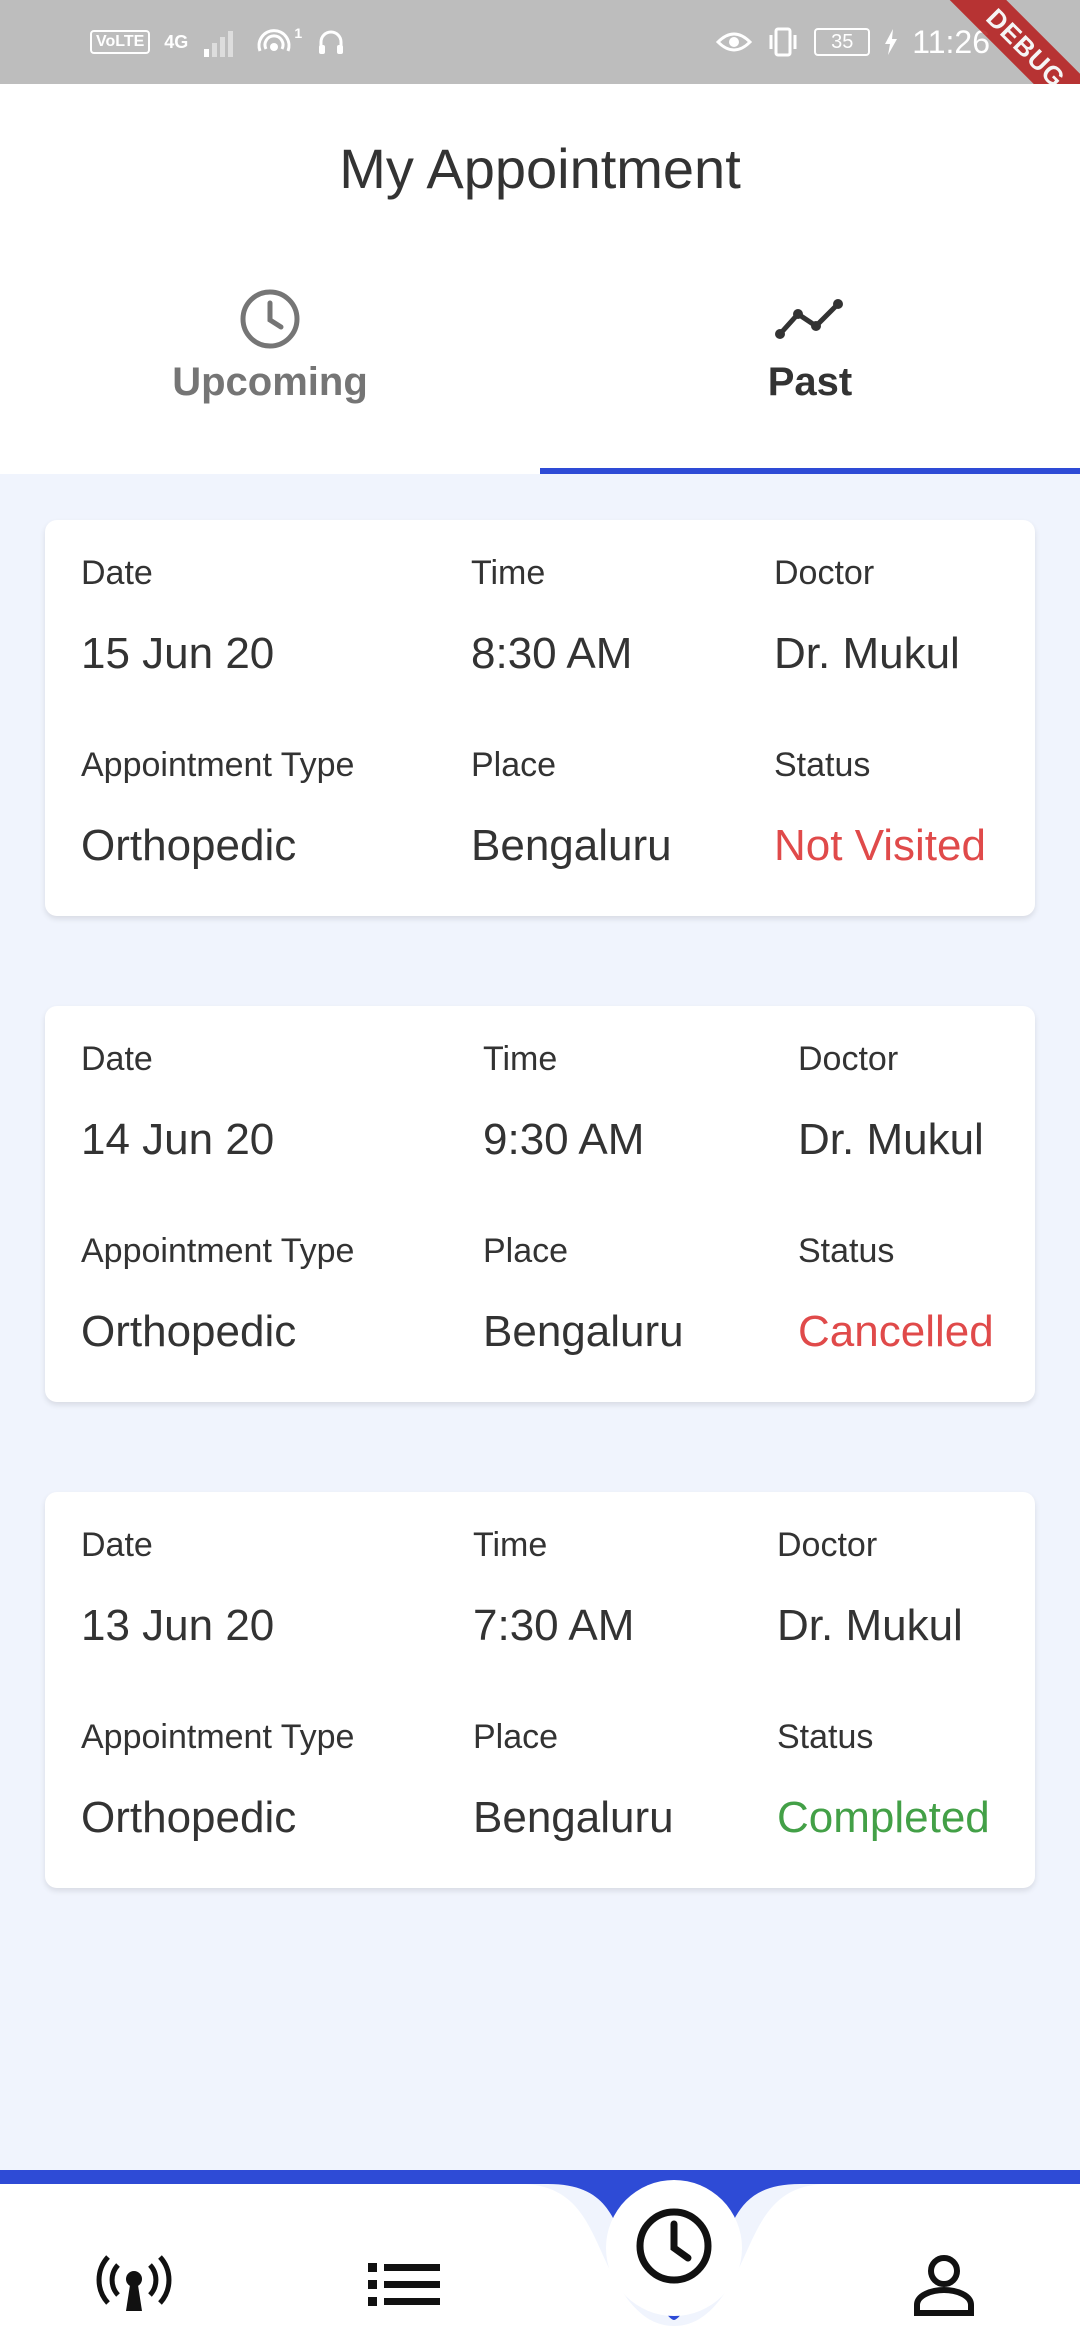 The height and width of the screenshot is (2340, 1080). Describe the element at coordinates (178, 653) in the screenshot. I see `date-value: 15 Jun 20` at that location.